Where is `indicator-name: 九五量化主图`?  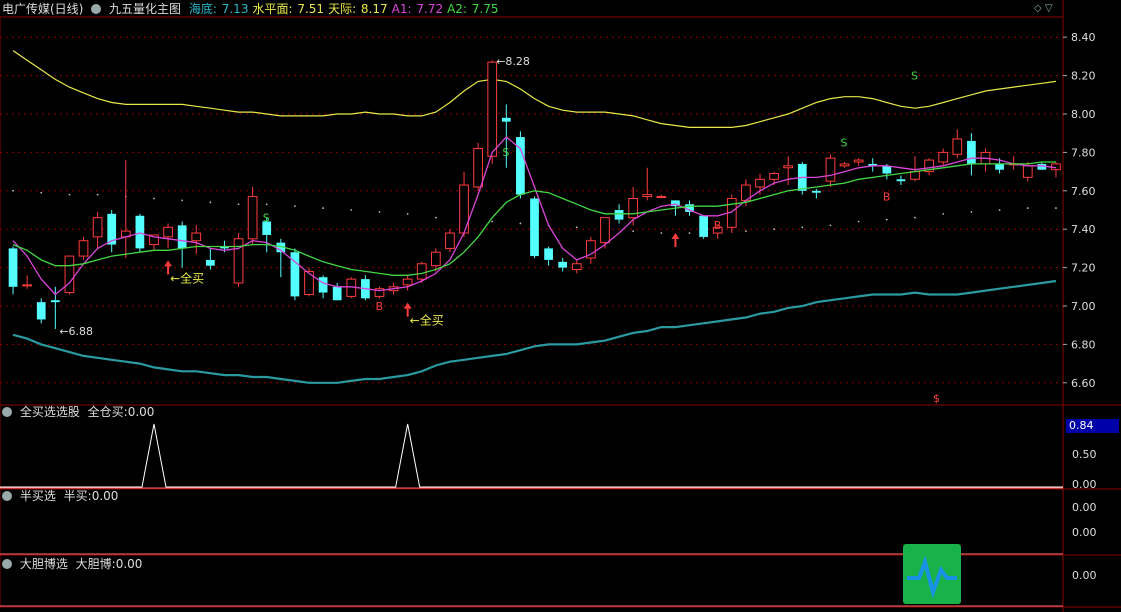 indicator-name: 九五量化主图 is located at coordinates (145, 9).